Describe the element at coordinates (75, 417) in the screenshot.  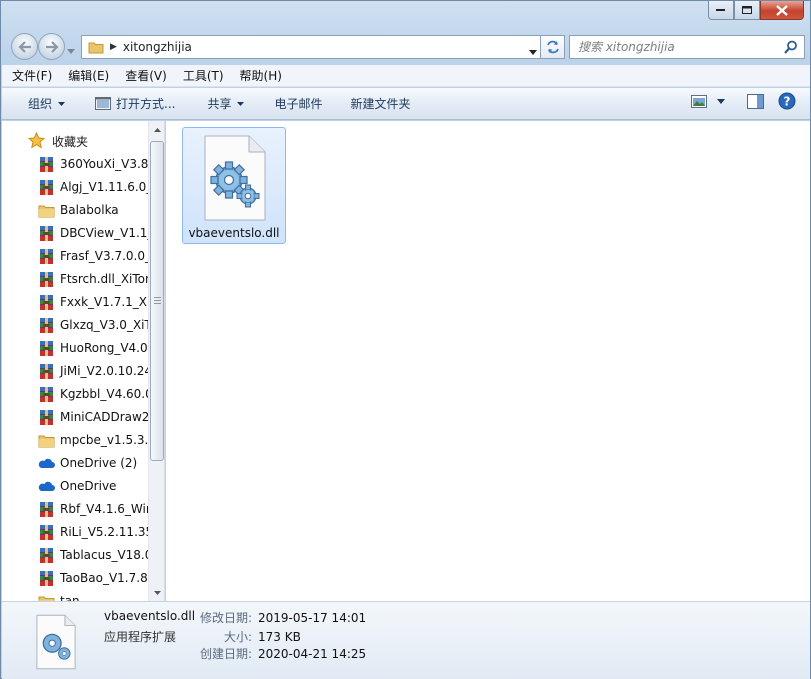
I see `sidebar-item: MiniCADDraw2` at that location.